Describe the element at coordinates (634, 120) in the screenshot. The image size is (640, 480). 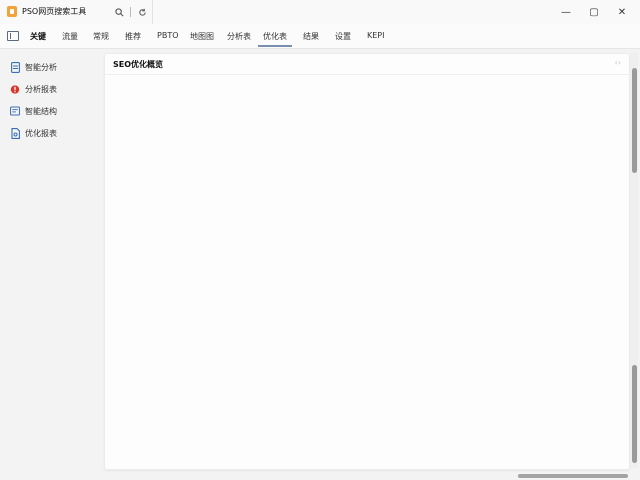
I see `vertical-scrollbar-thumb` at that location.